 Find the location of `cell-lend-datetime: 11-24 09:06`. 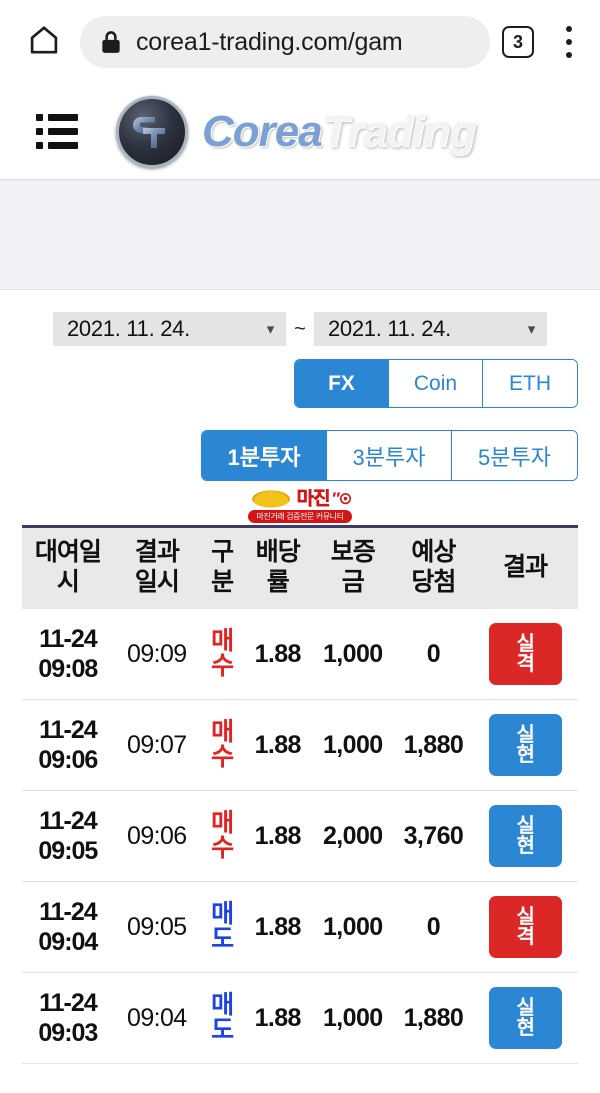

cell-lend-datetime: 11-24 09:06 is located at coordinates (68, 745).